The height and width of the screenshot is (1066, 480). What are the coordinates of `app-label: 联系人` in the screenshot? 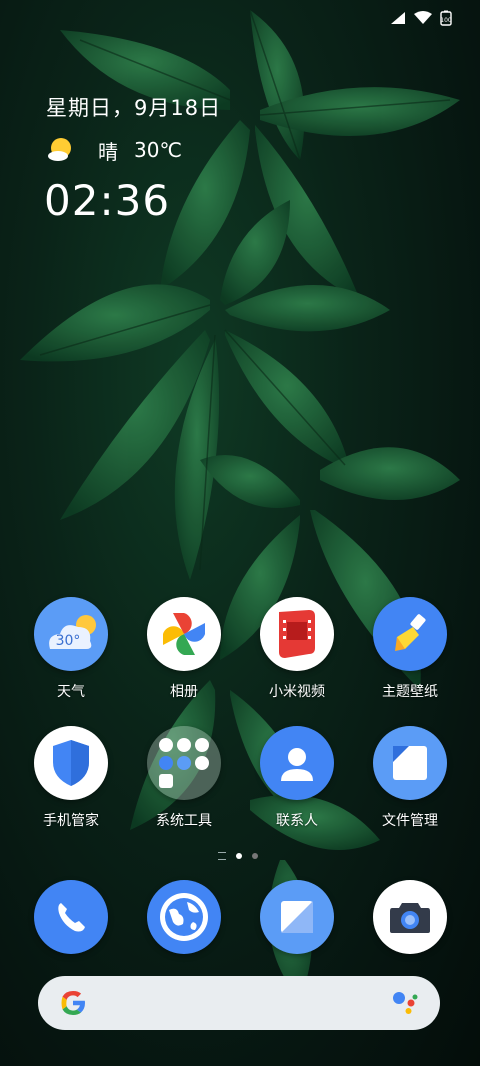 It's located at (297, 821).